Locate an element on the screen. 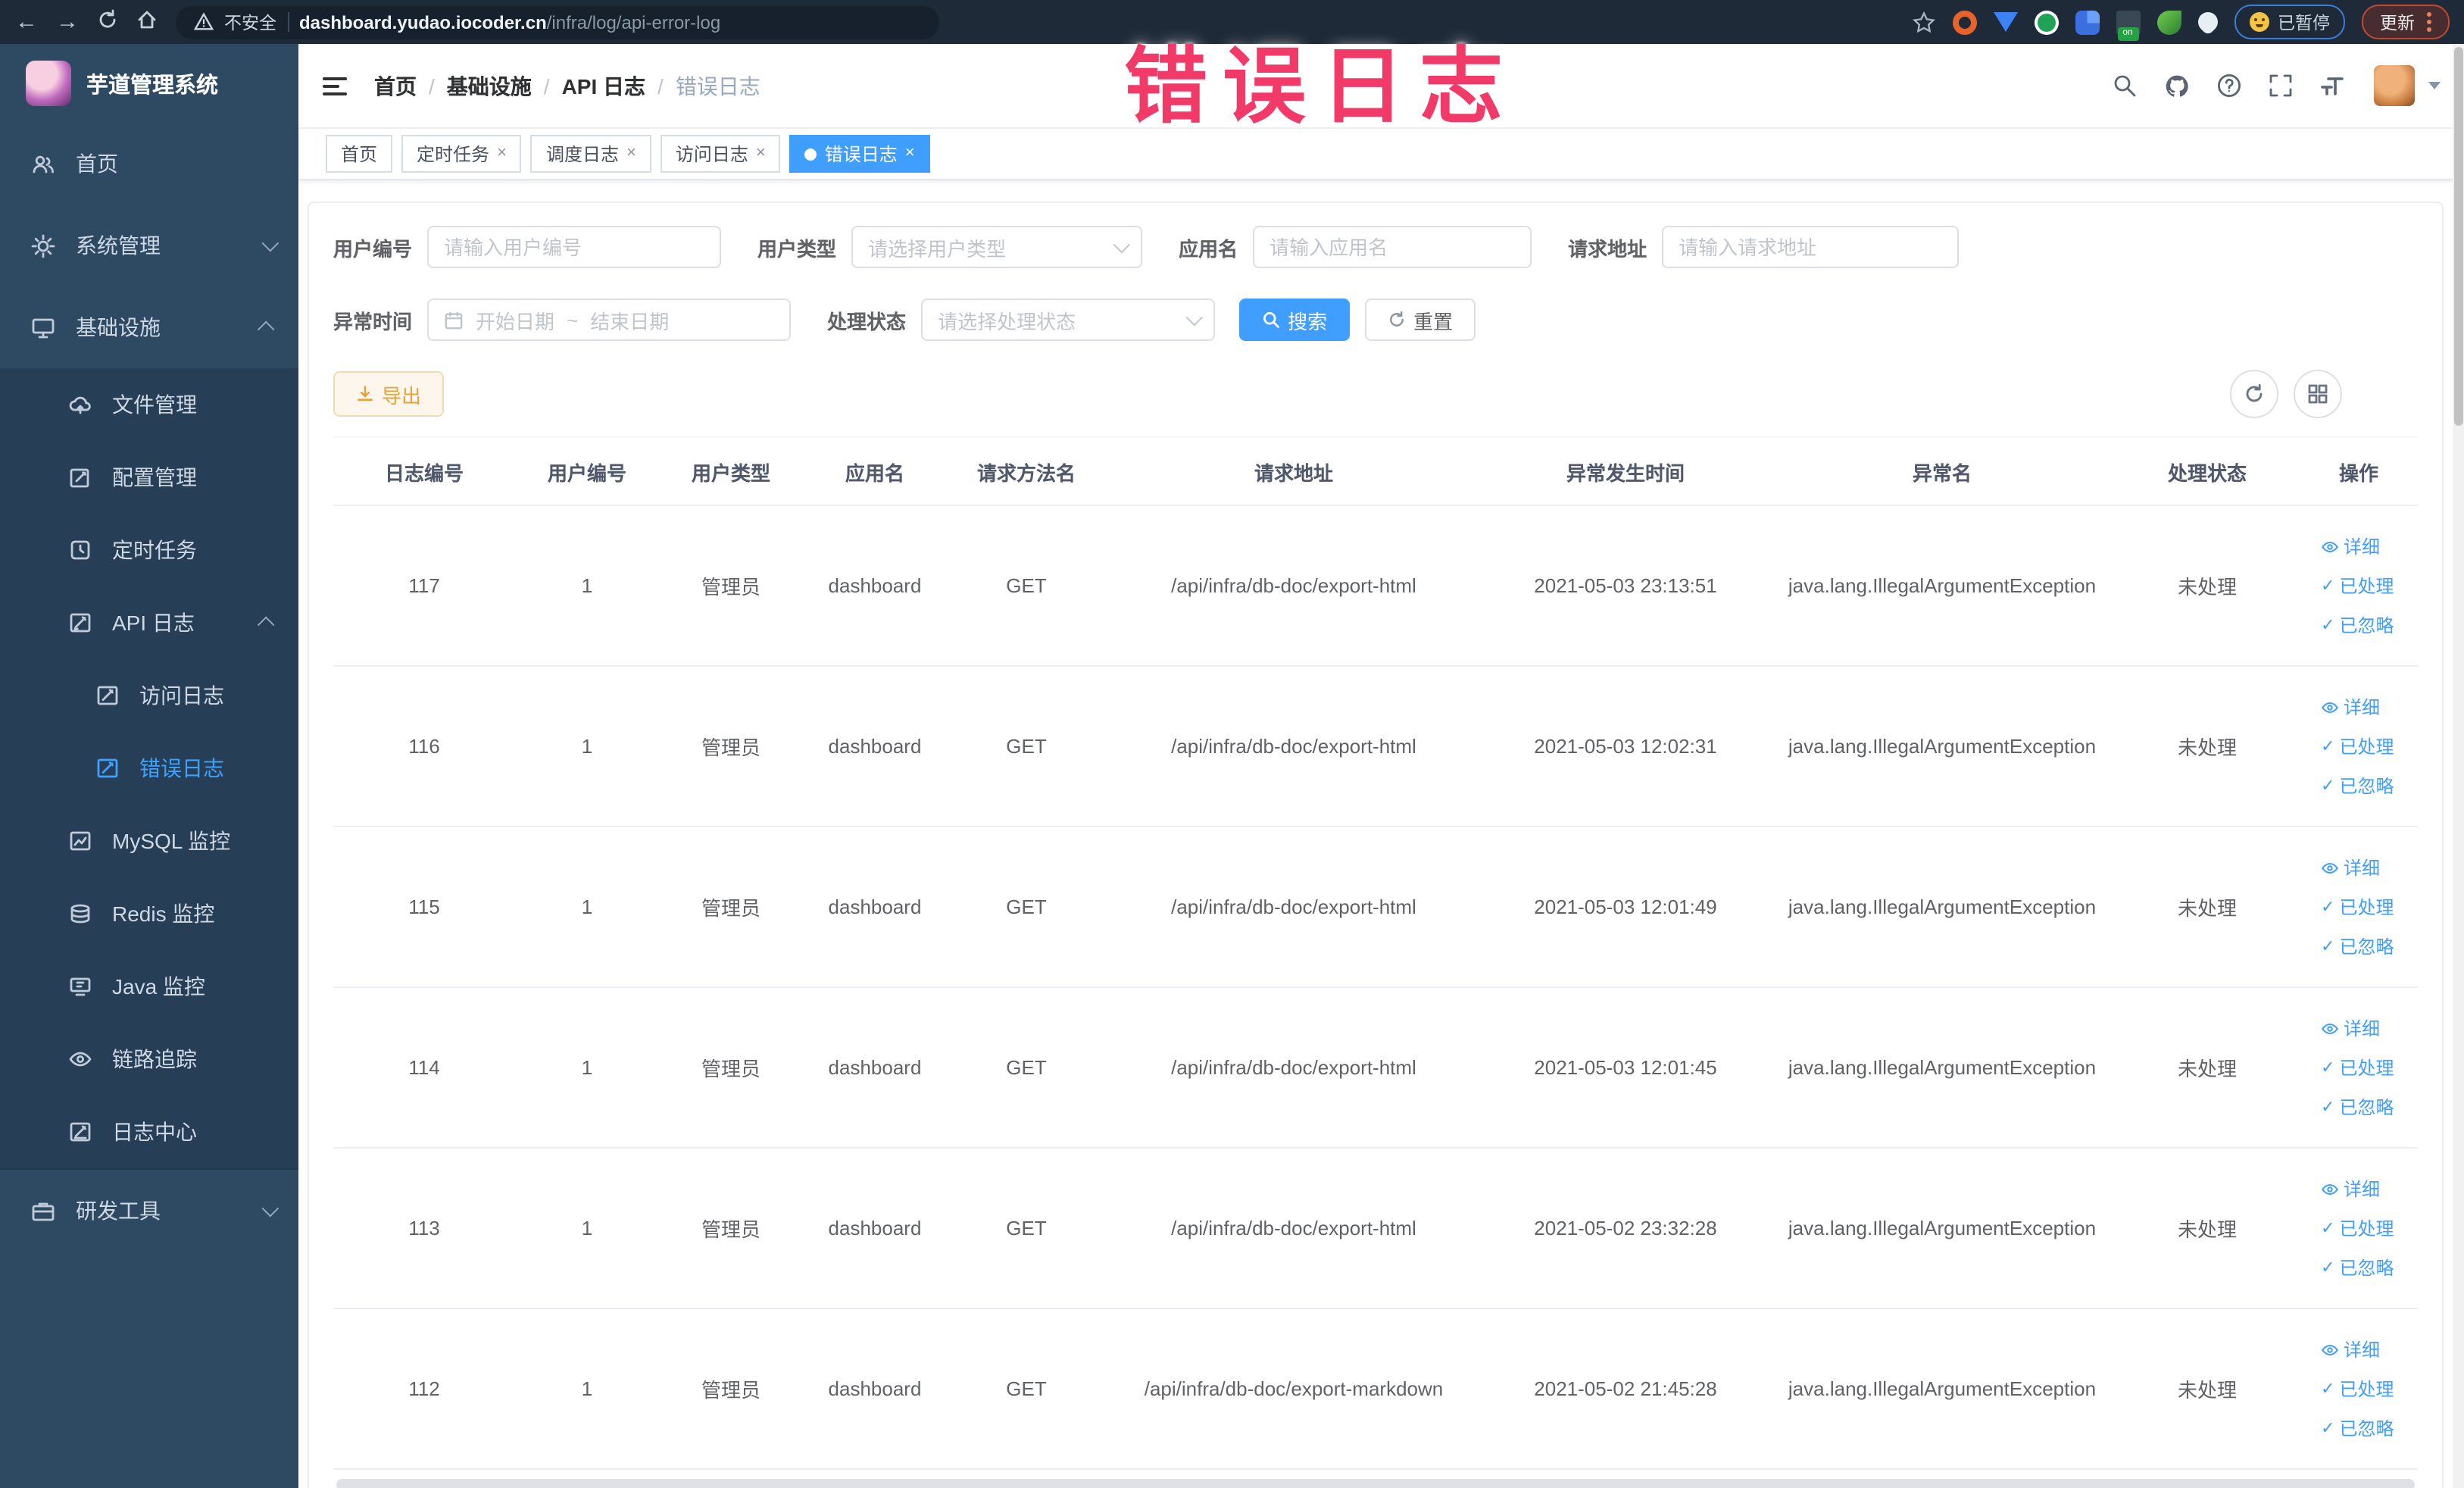 This screenshot has height=1488, width=2464. sidebar-item-infra: 基础设施 is located at coordinates (149, 327).